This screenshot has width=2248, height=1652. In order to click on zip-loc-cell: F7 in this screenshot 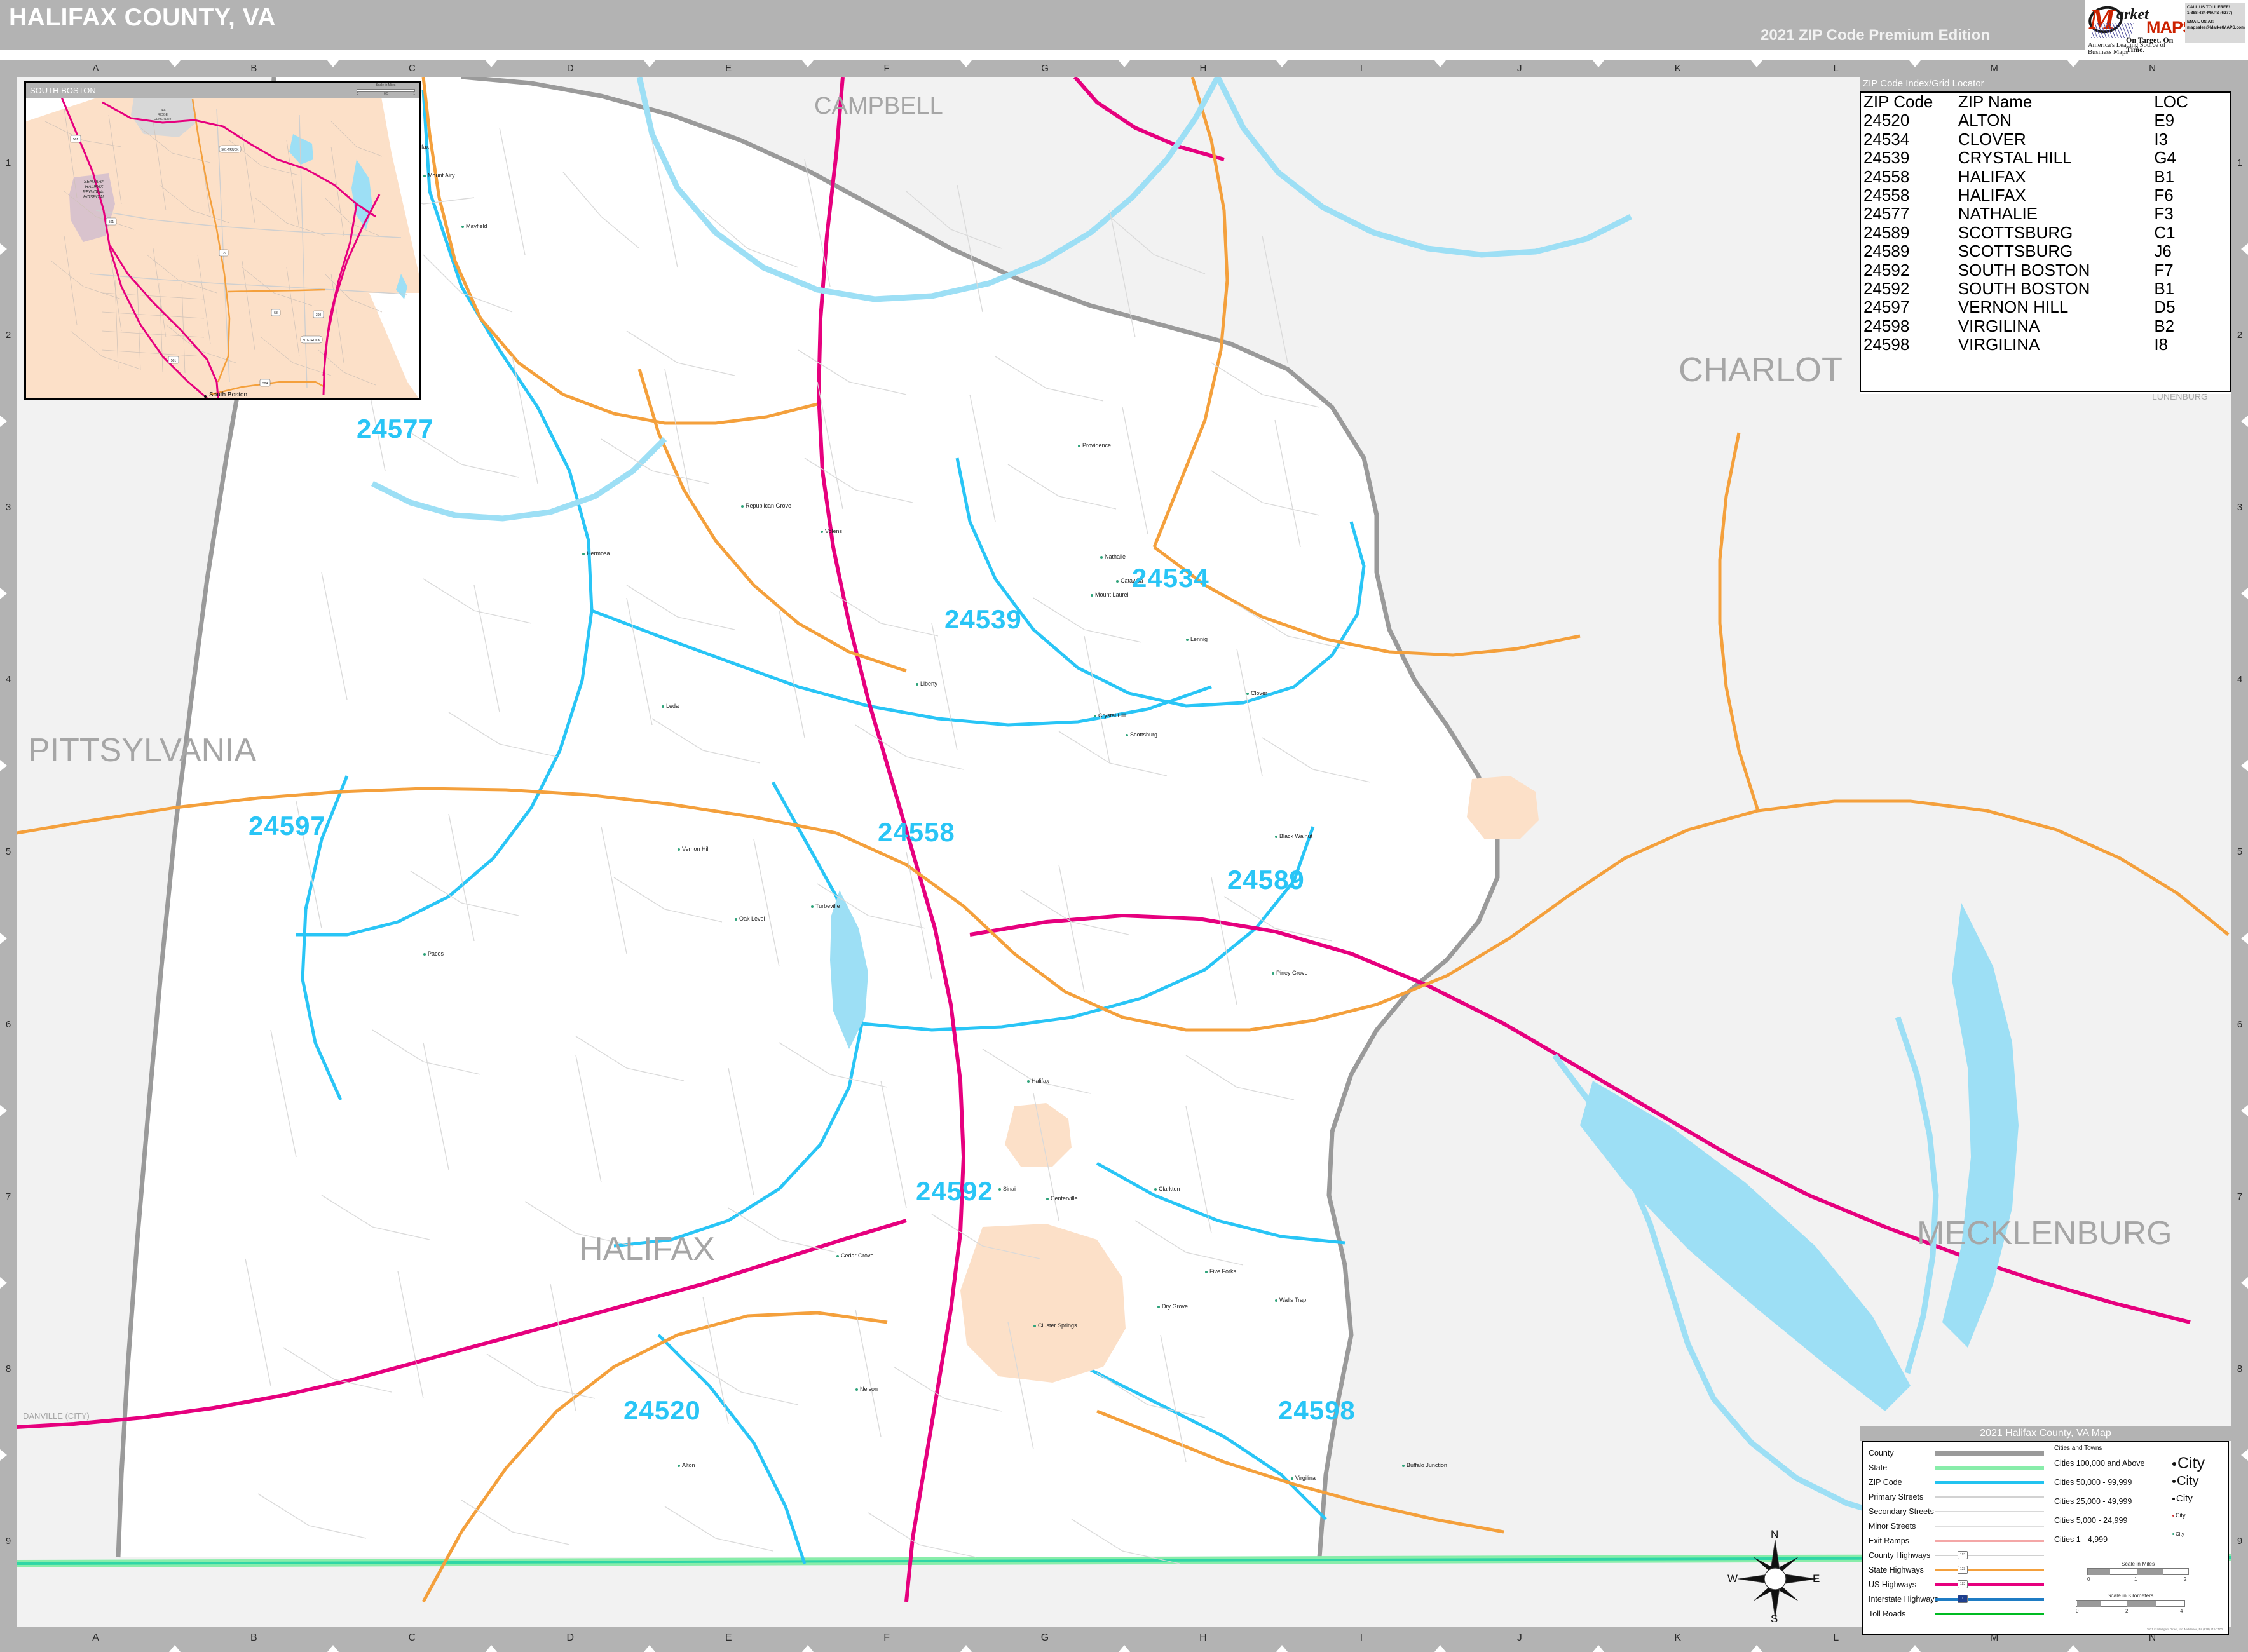, I will do `click(2164, 270)`.